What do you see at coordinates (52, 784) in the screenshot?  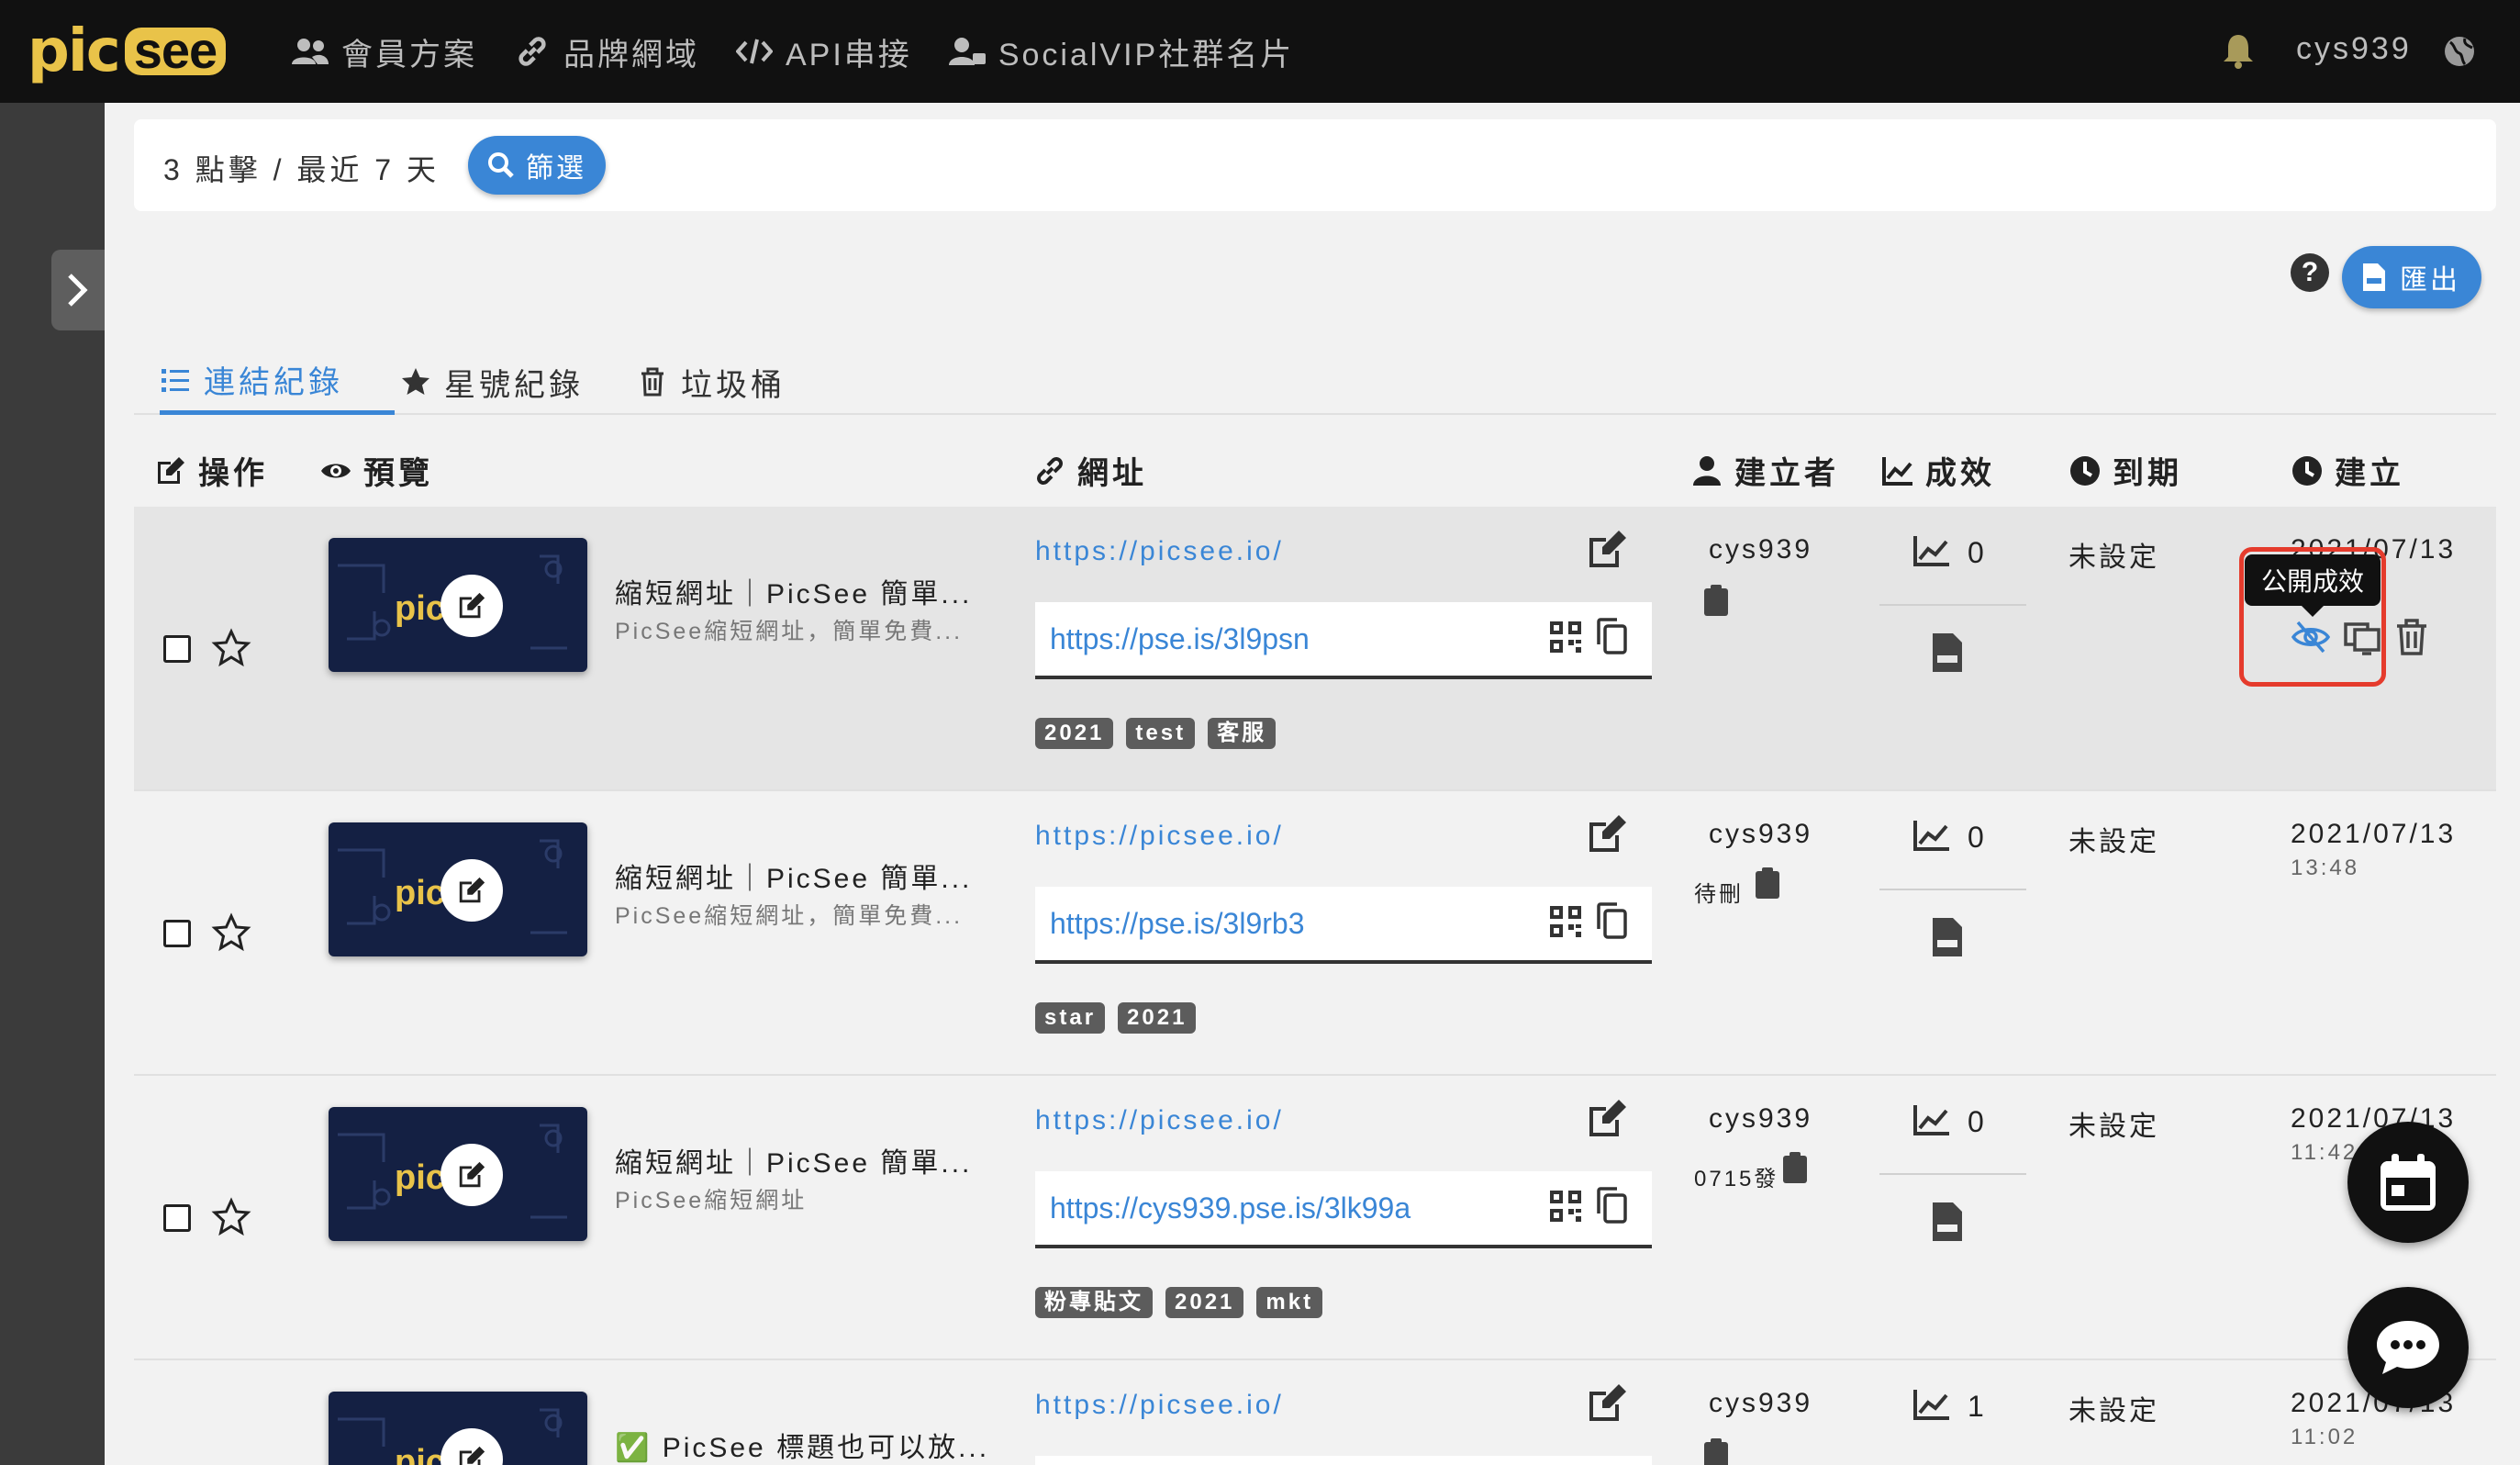 I see `side-panel` at bounding box center [52, 784].